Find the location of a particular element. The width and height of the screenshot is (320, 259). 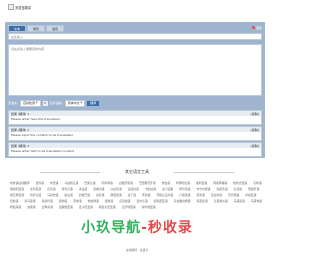

tab-web: 网页 is located at coordinates (36, 28).